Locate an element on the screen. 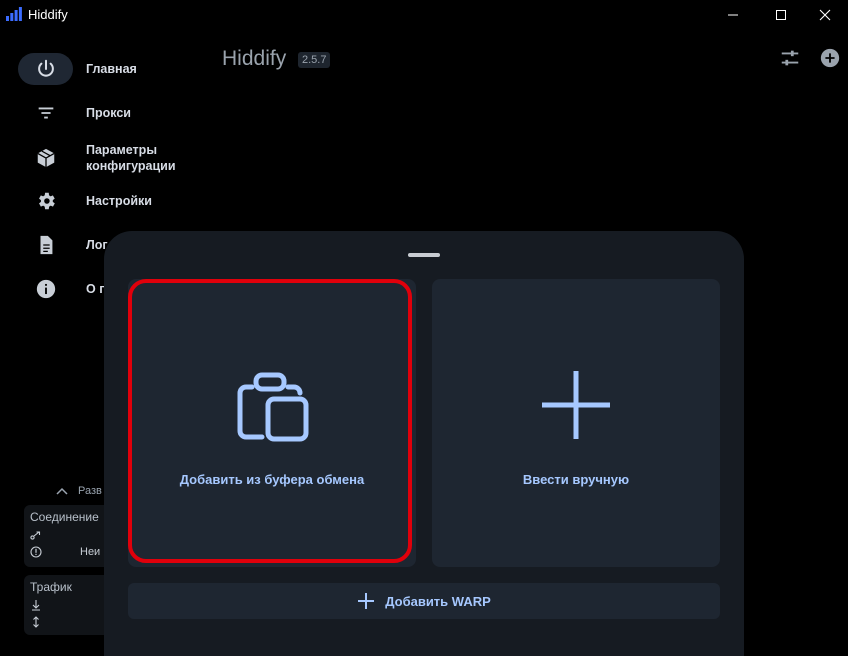  minimize-icon is located at coordinates (733, 15).